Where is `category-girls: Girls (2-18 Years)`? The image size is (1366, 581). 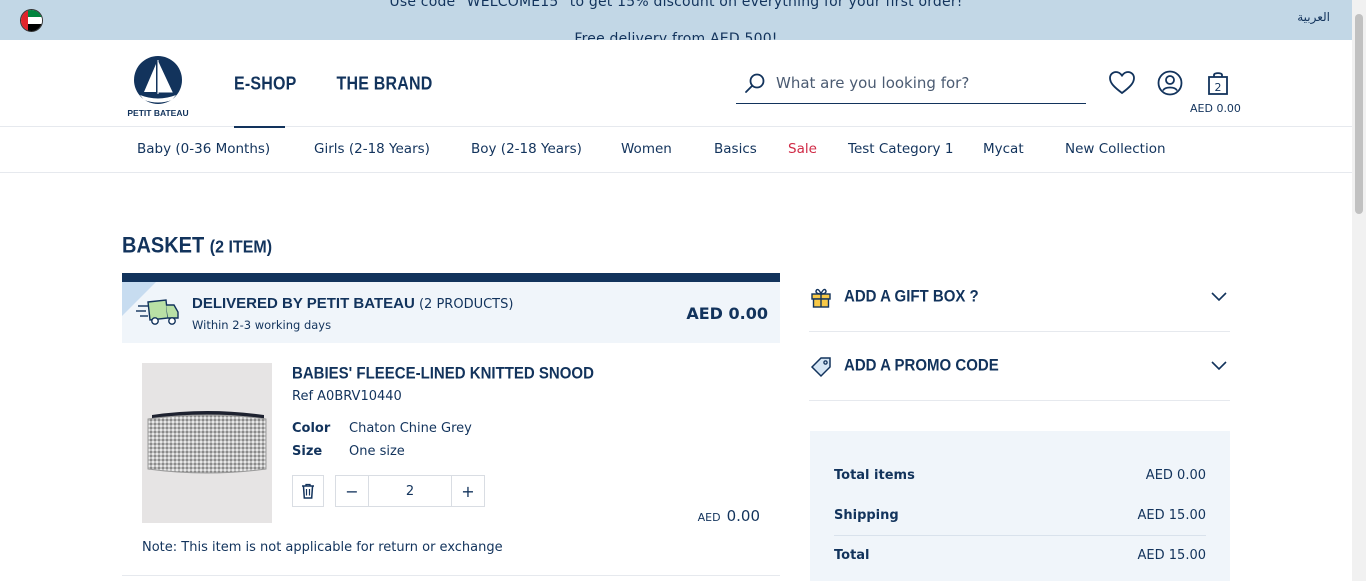
category-girls: Girls (2-18 Years) is located at coordinates (372, 149).